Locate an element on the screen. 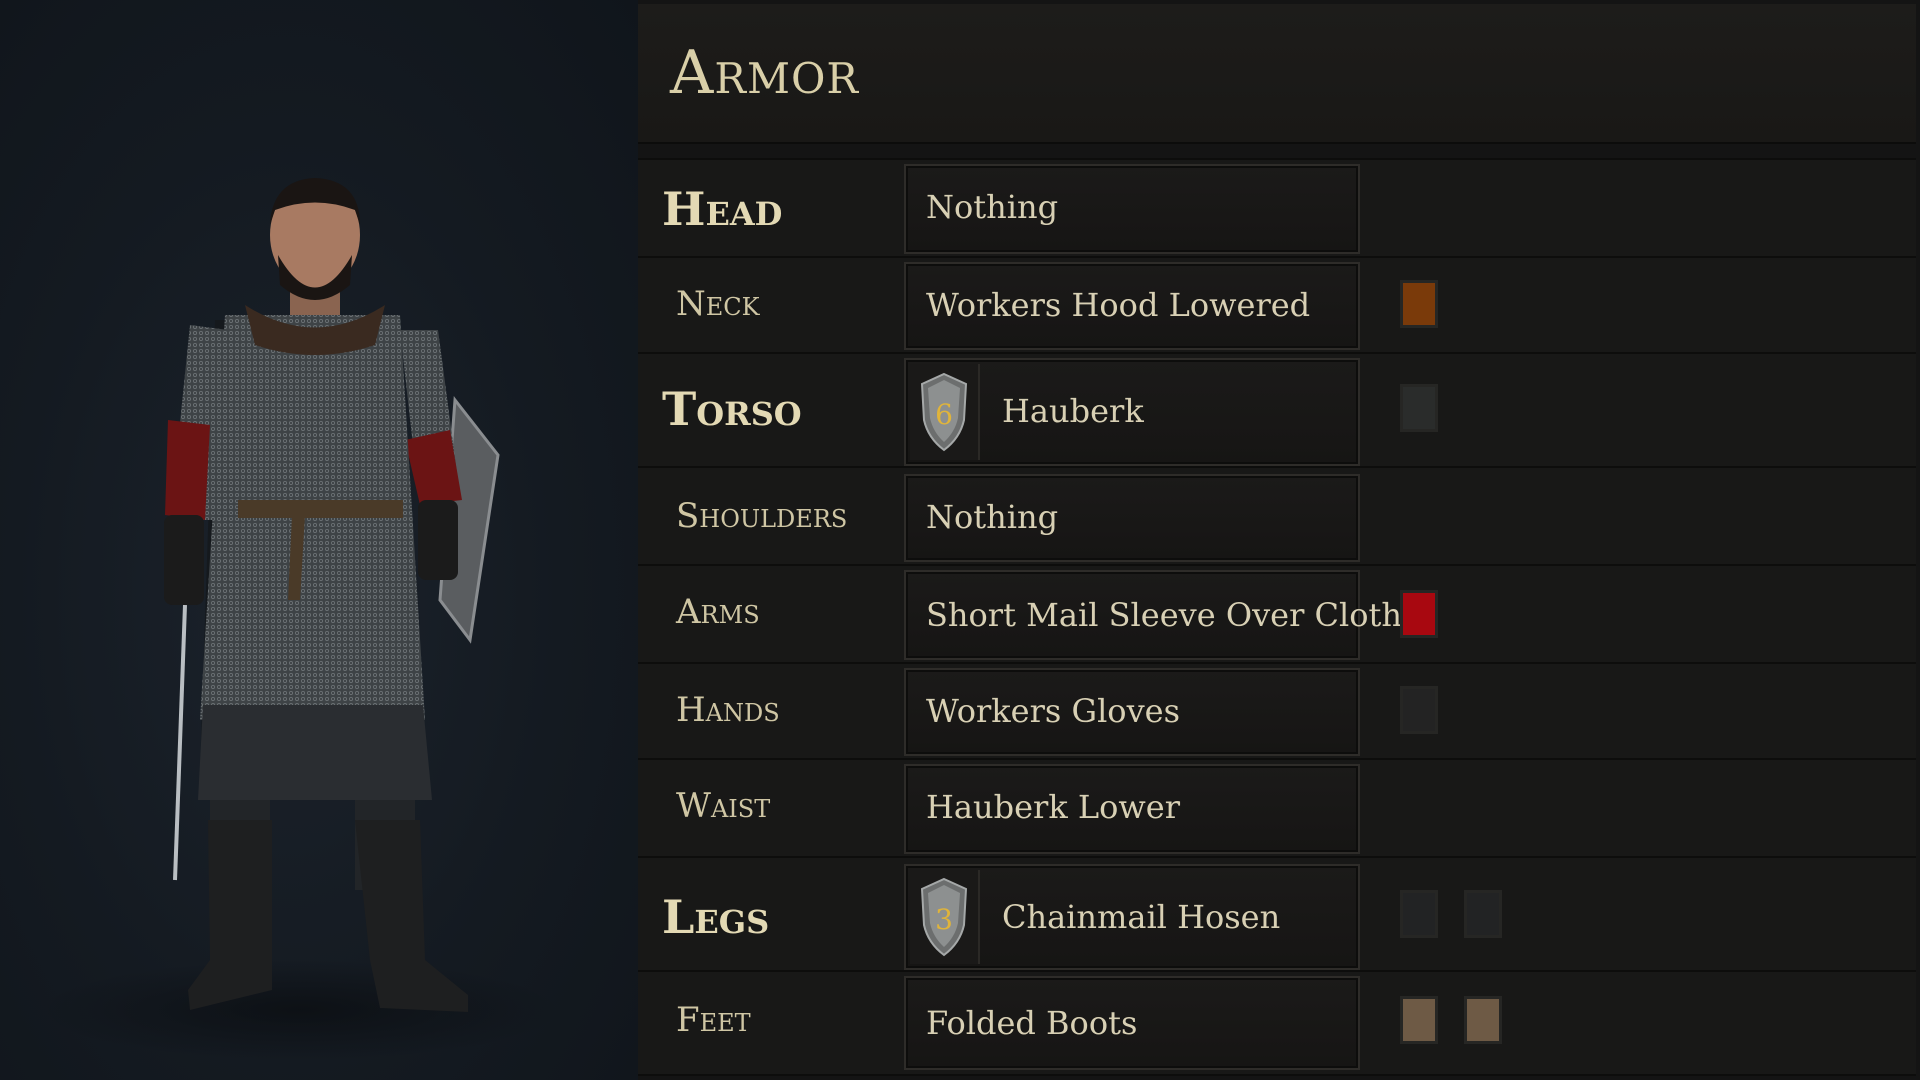  item-selector-shoulders: Nothing is located at coordinates (1132, 518).